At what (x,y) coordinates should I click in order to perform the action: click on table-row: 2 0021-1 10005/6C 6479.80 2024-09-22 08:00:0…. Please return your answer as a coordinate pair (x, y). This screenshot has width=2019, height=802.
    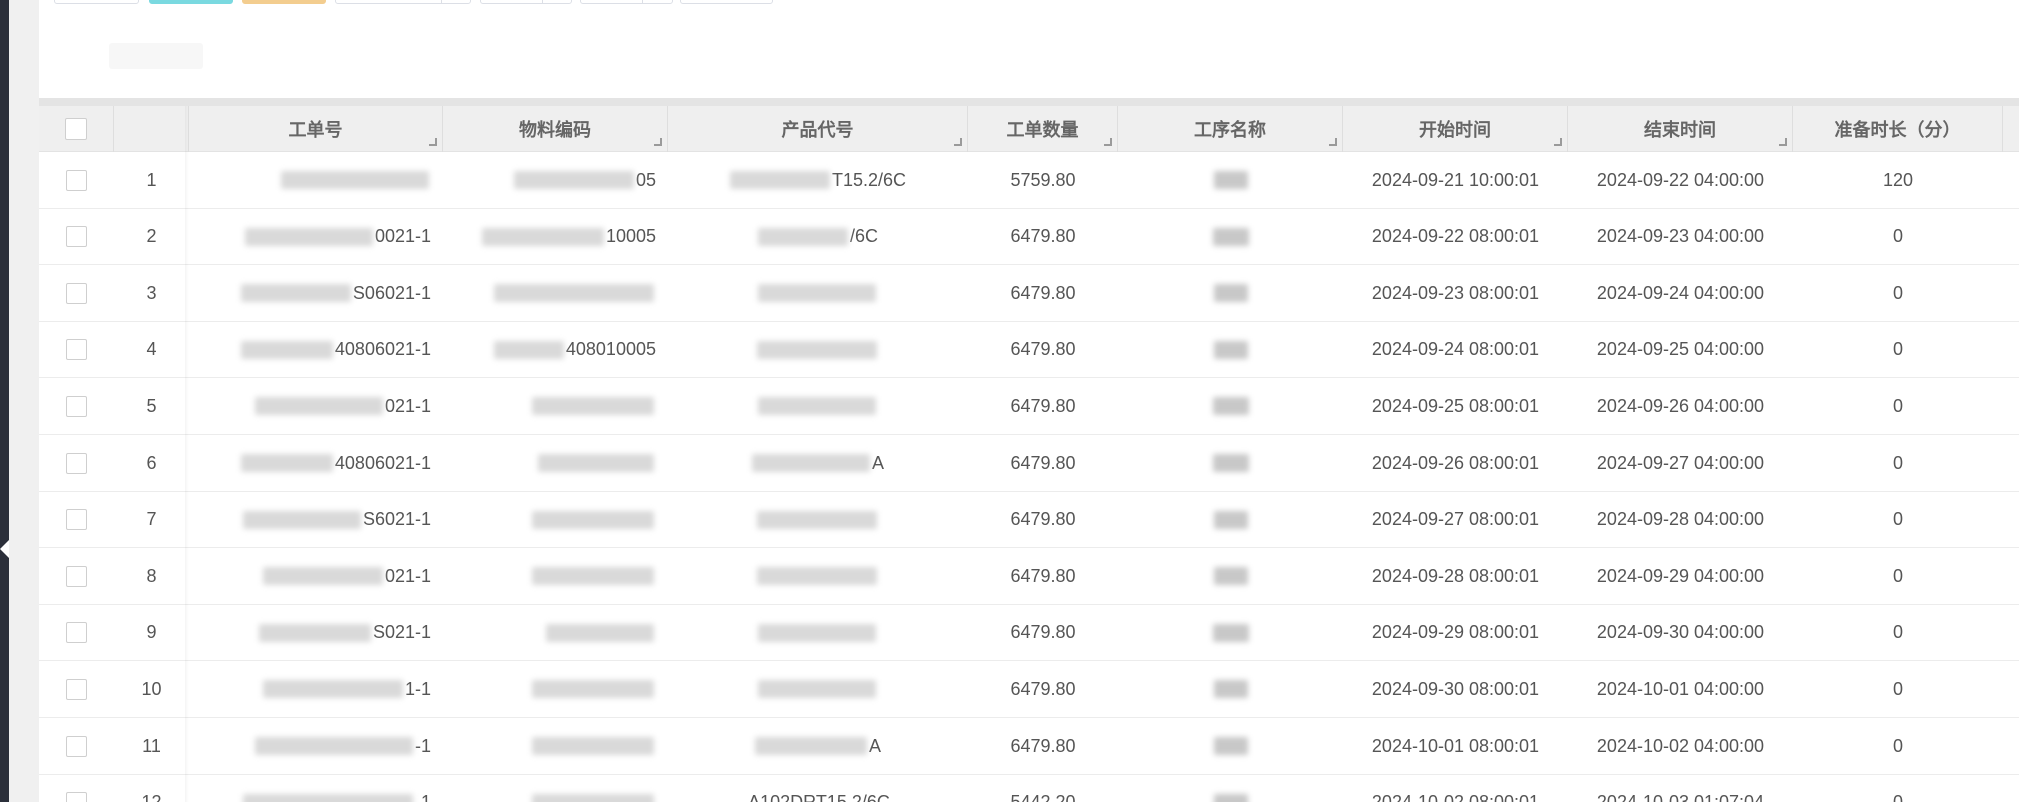
    Looking at the image, I should click on (1029, 237).